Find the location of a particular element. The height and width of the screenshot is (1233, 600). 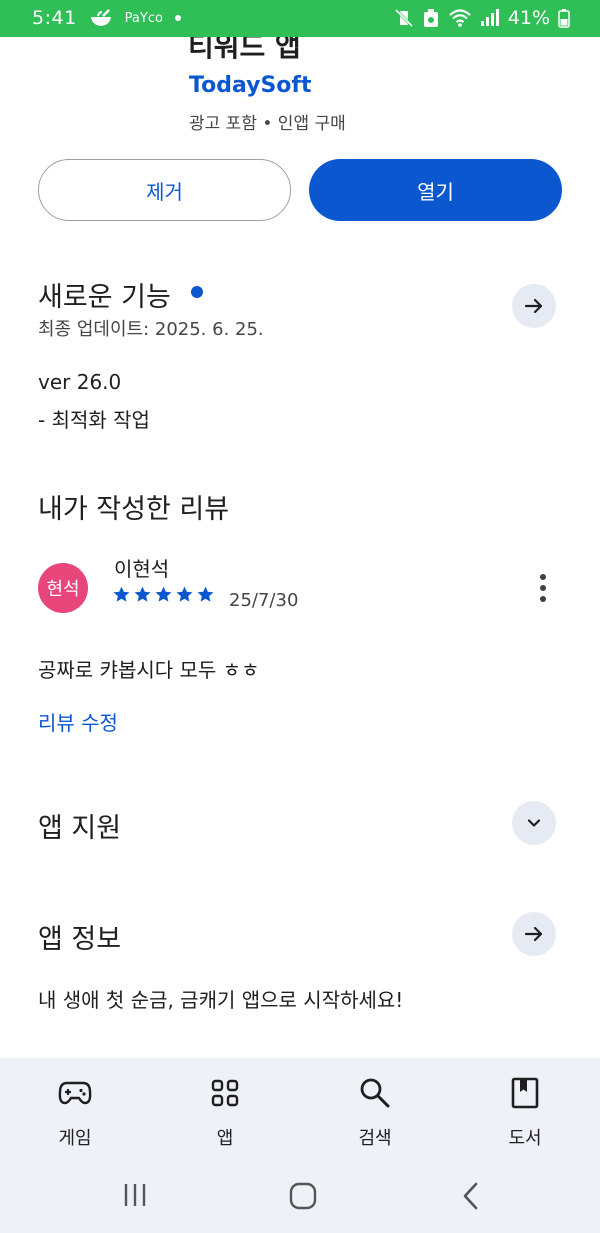

review-text: 공짜로 캬봅시다 모두 ㅎㅎ is located at coordinates (149, 670).